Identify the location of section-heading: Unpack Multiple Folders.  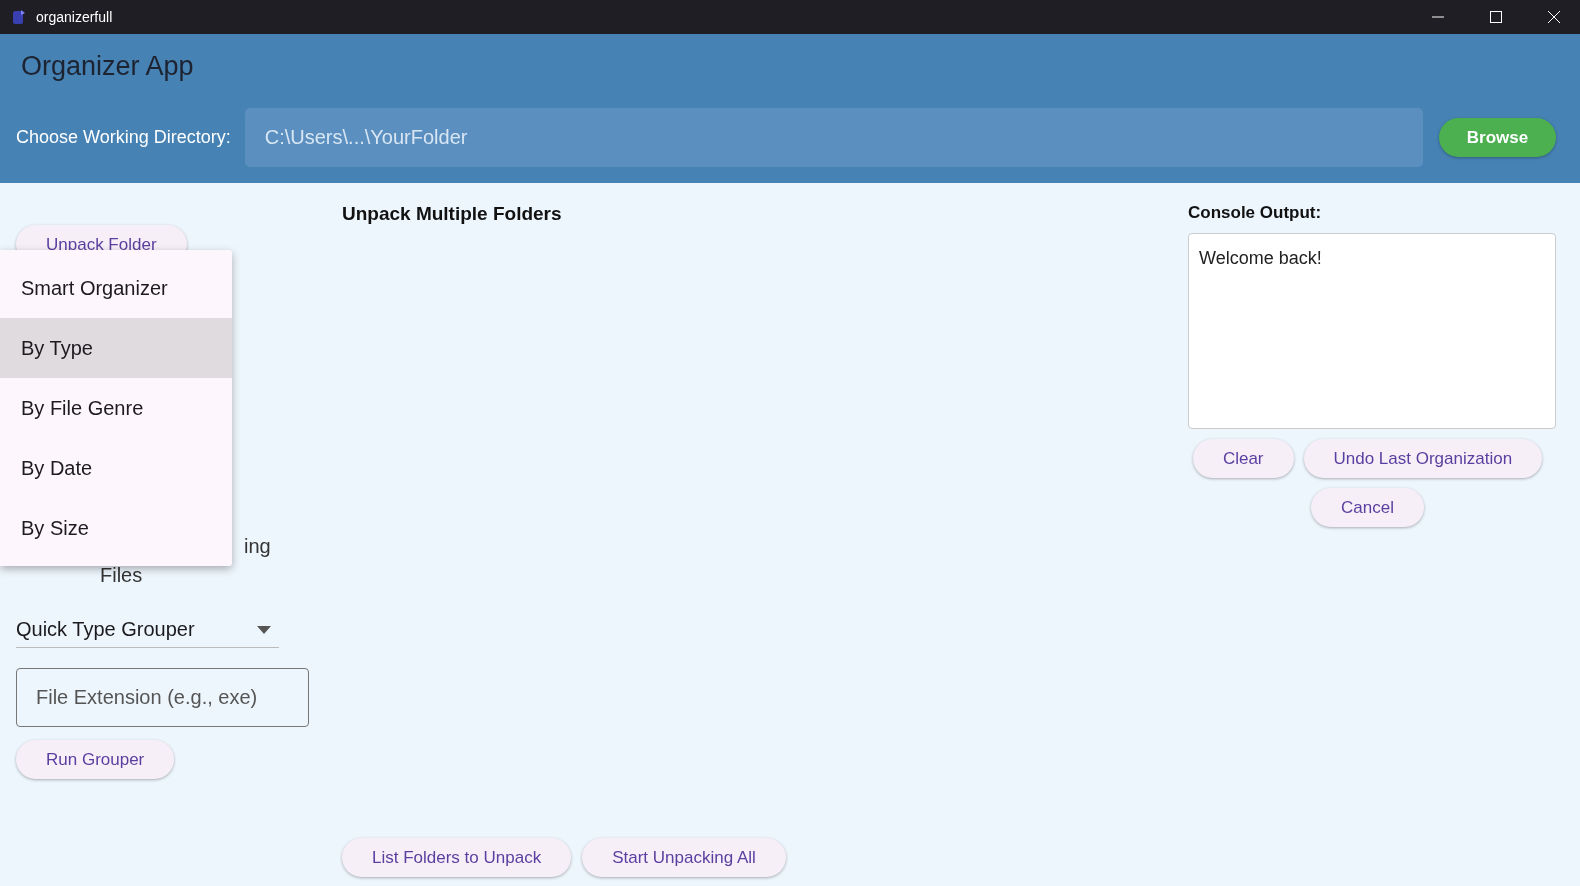
(452, 214).